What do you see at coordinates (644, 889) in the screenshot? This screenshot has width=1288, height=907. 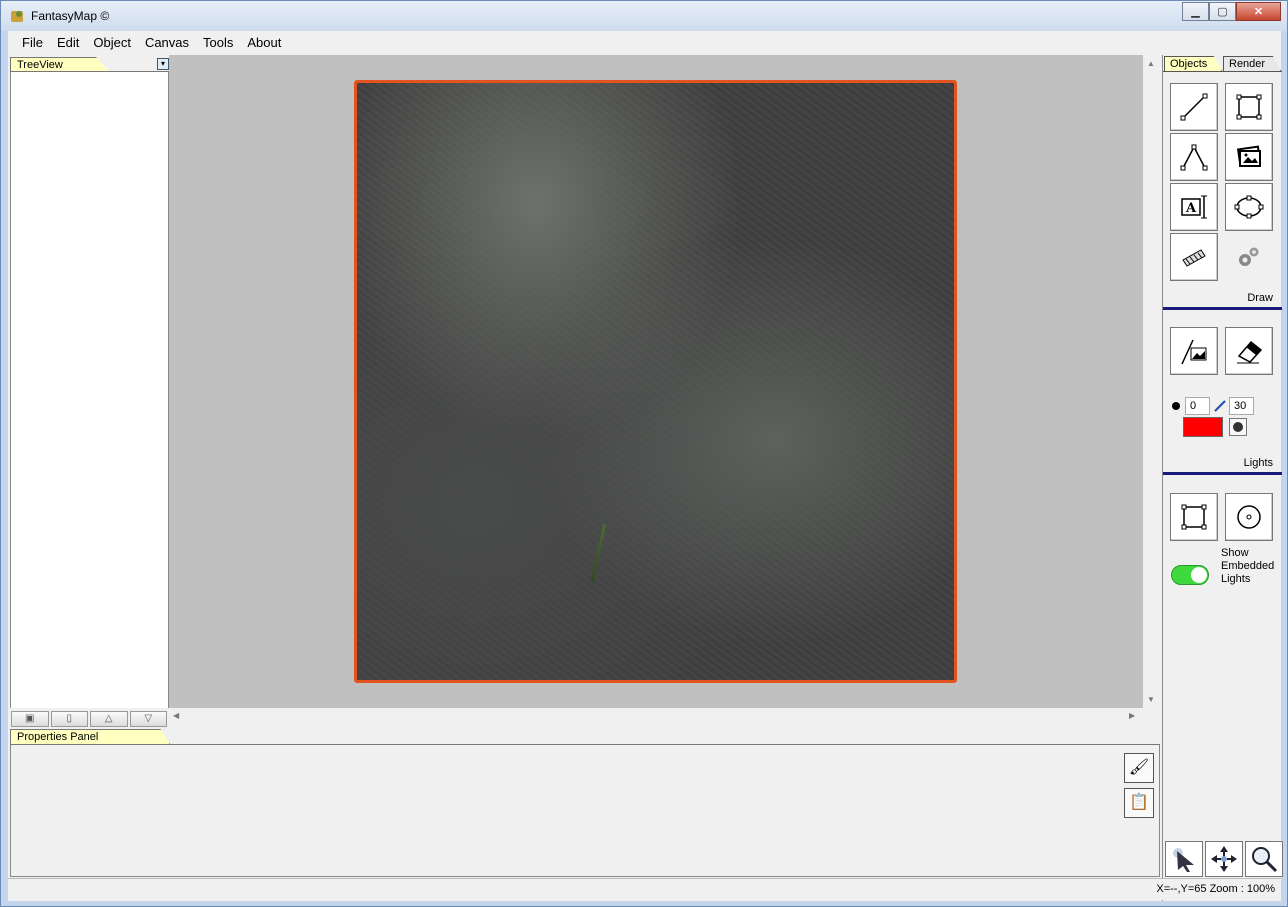 I see `status-bar: X=--,Y=65 Zoom : 100%` at bounding box center [644, 889].